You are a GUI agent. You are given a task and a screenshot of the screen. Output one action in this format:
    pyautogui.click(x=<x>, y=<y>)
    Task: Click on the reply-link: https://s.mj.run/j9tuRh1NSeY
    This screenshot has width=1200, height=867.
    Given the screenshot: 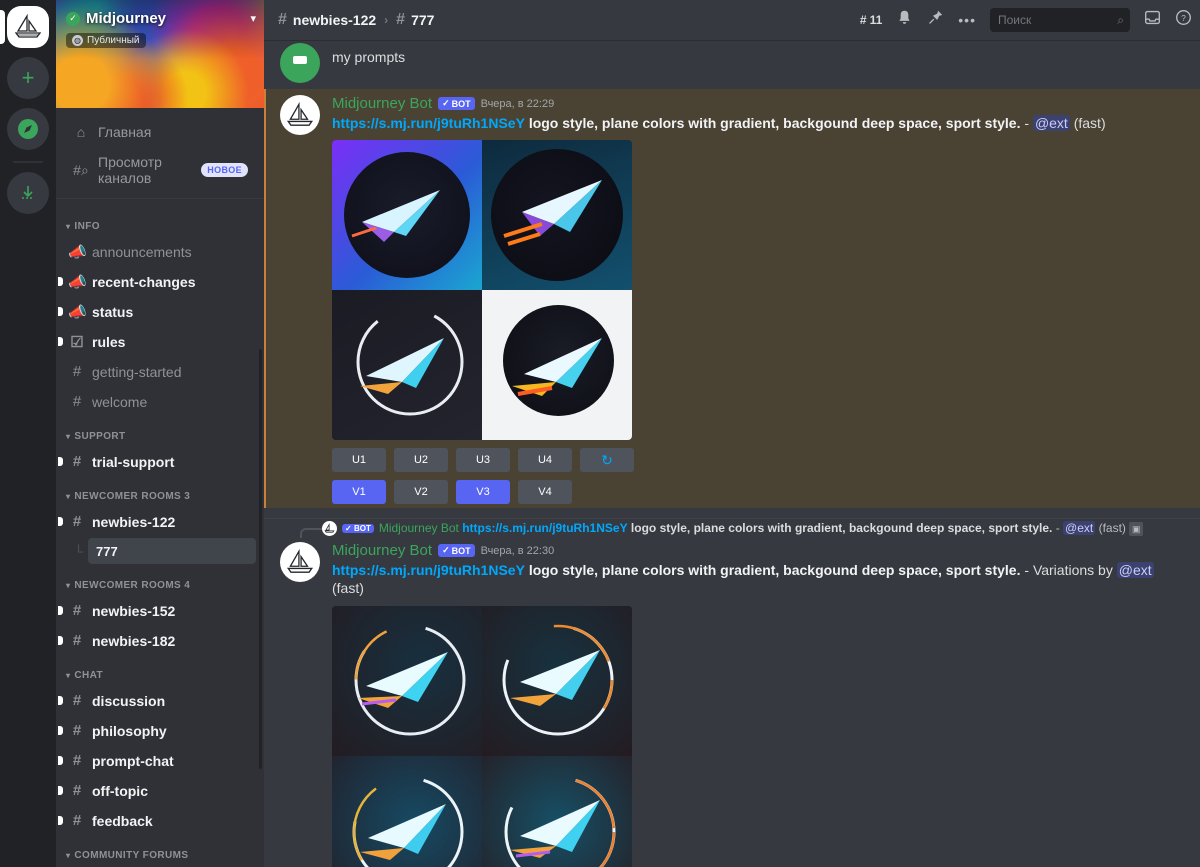 What is the action you would take?
    pyautogui.click(x=544, y=528)
    